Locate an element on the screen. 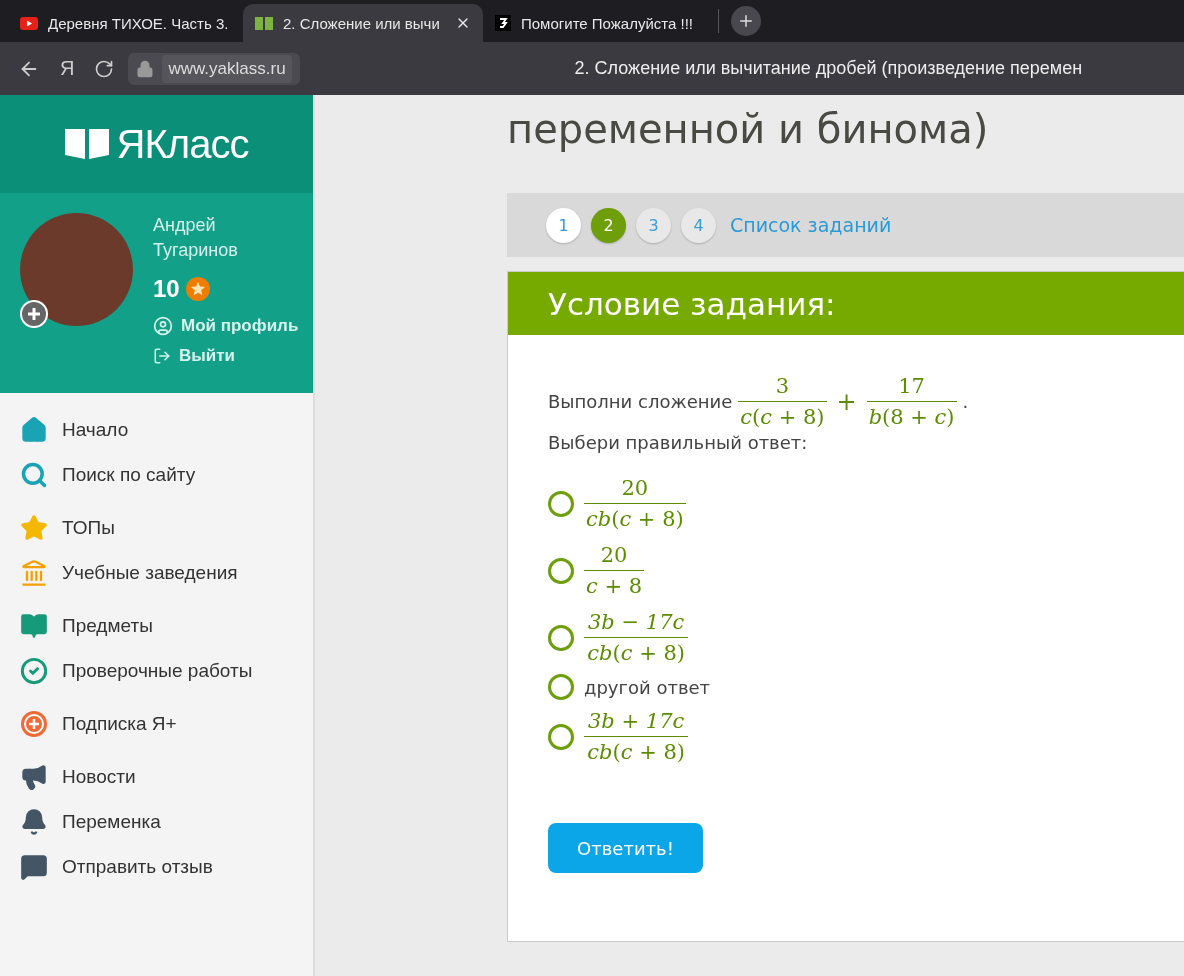 Image resolution: width=1184 pixels, height=976 pixels. answer-text: другой ответ is located at coordinates (647, 687).